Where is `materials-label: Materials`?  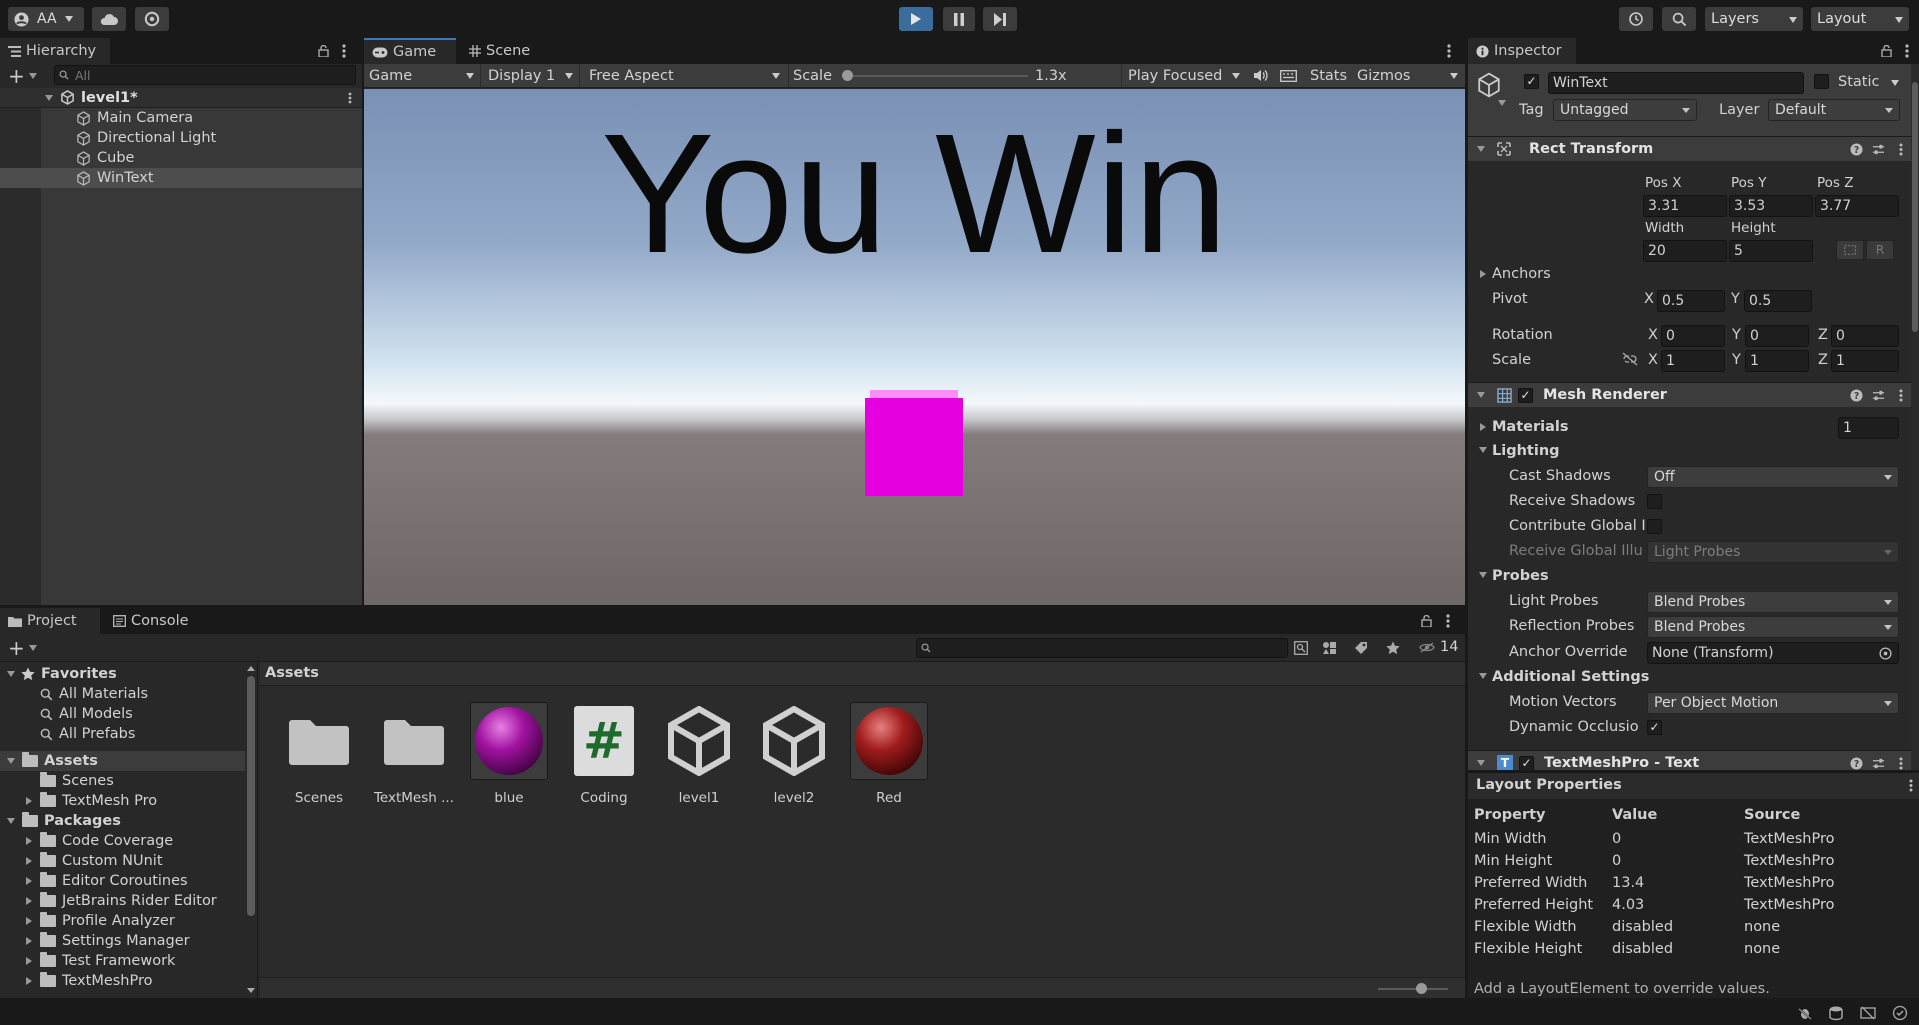
materials-label: Materials is located at coordinates (1530, 427).